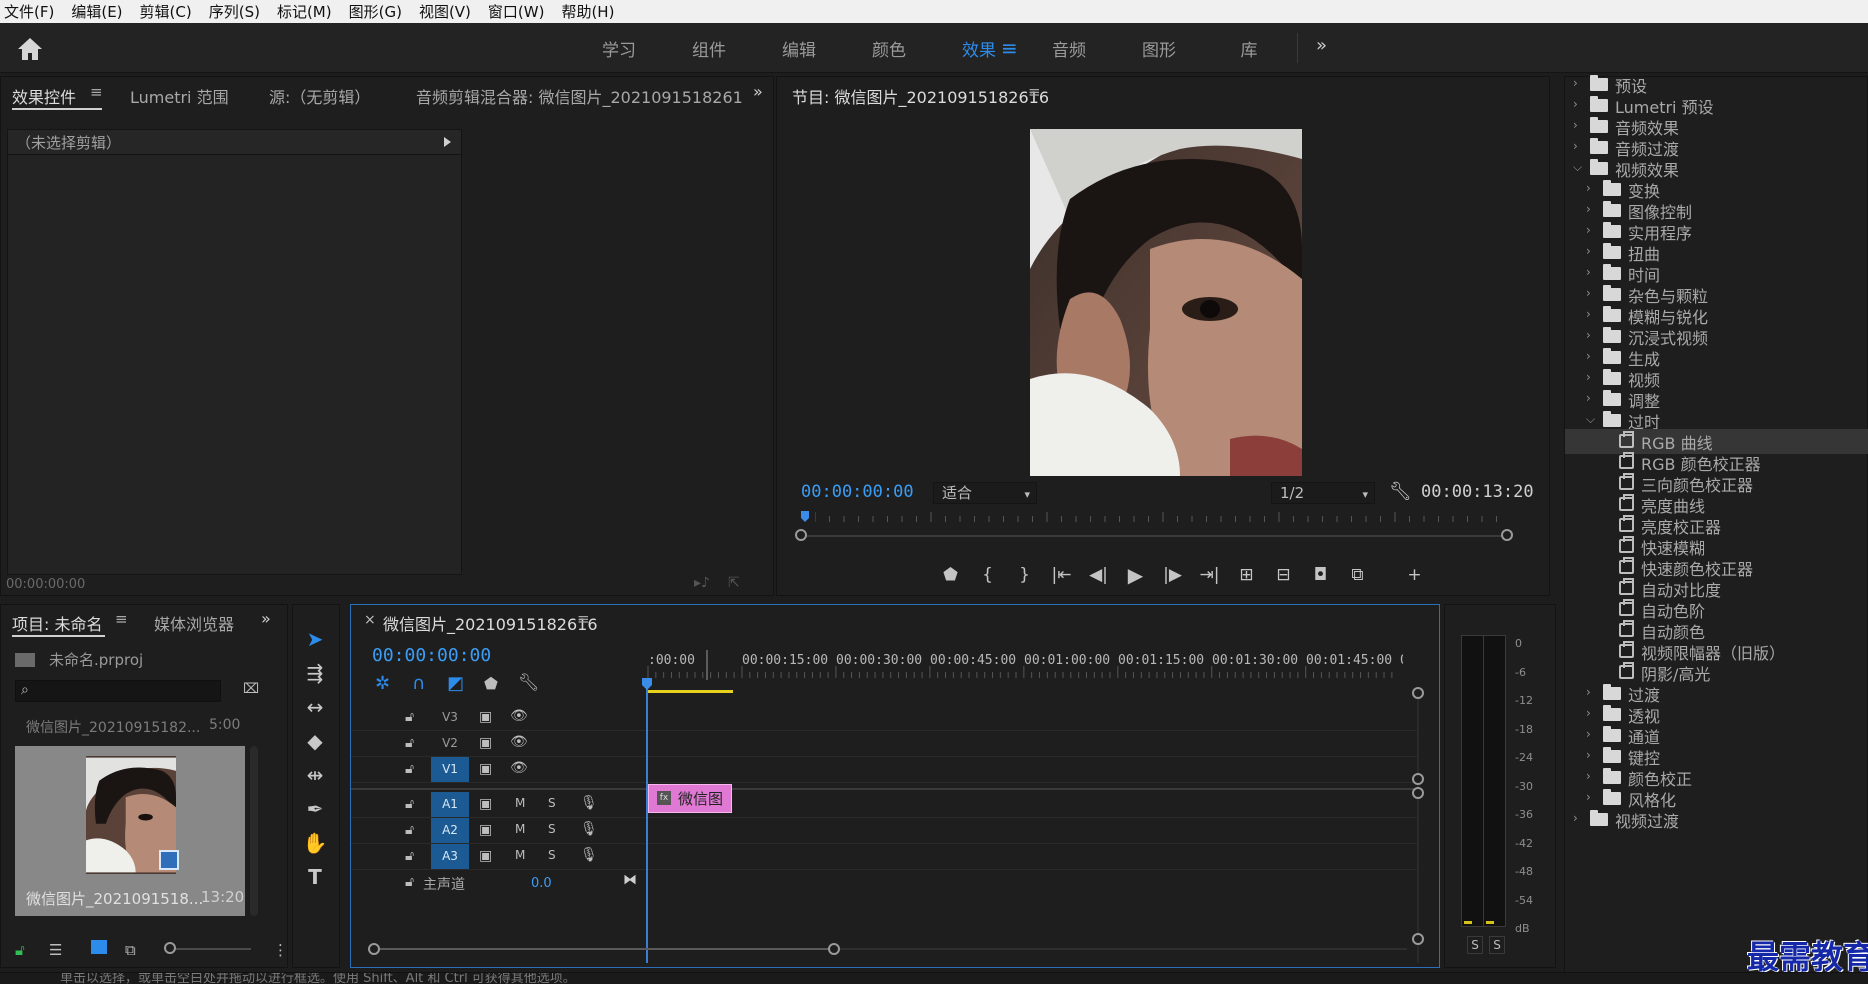 The width and height of the screenshot is (1868, 984). Describe the element at coordinates (1577, 167) in the screenshot. I see `chevron-down-icon: ⌵` at that location.